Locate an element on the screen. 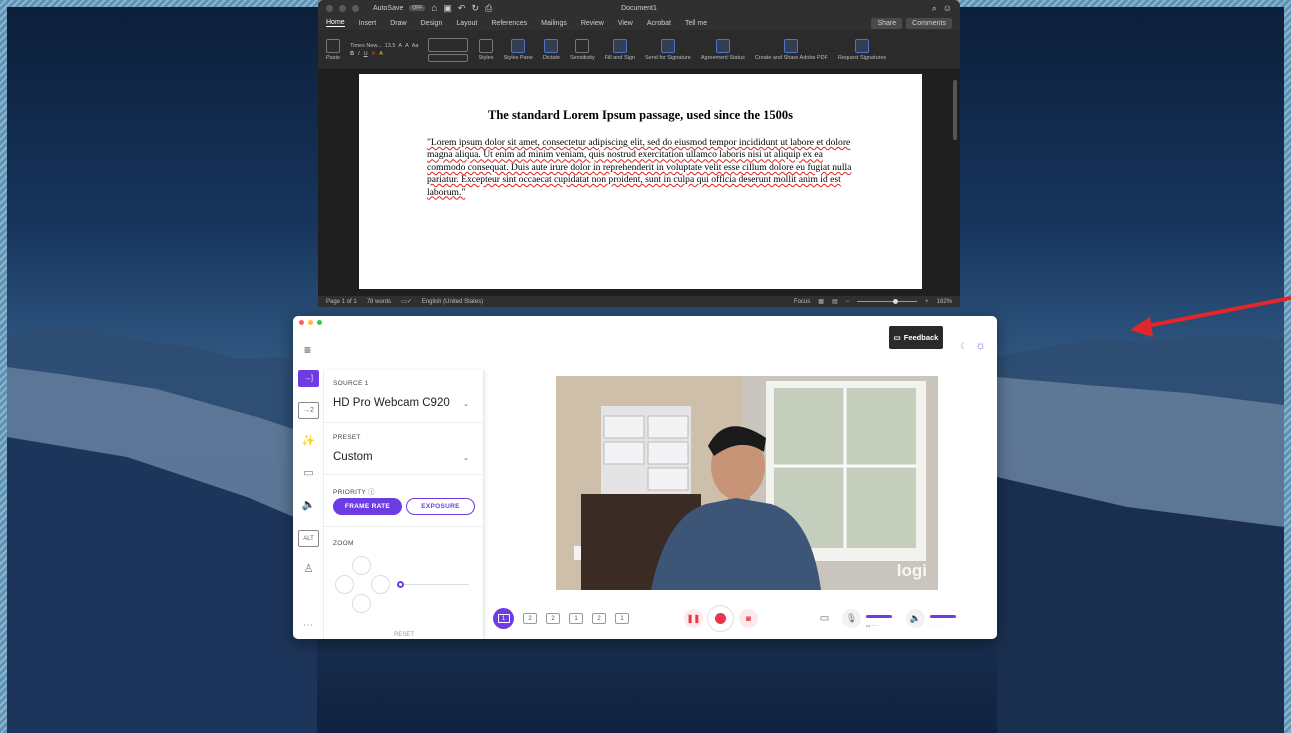 The image size is (1291, 733). vertical-scrollbar is located at coordinates (955, 110).